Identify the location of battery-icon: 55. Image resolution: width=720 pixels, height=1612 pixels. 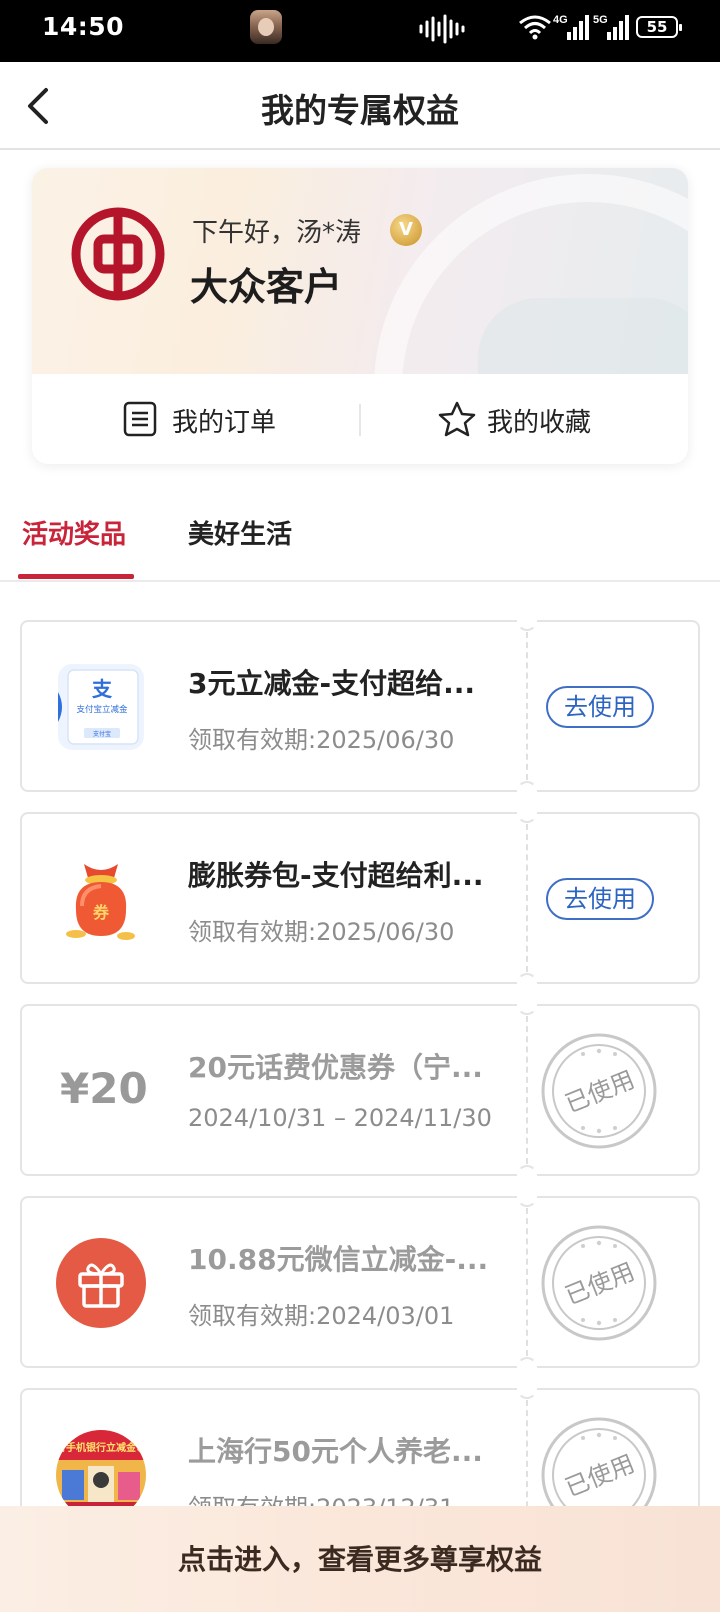
(659, 27).